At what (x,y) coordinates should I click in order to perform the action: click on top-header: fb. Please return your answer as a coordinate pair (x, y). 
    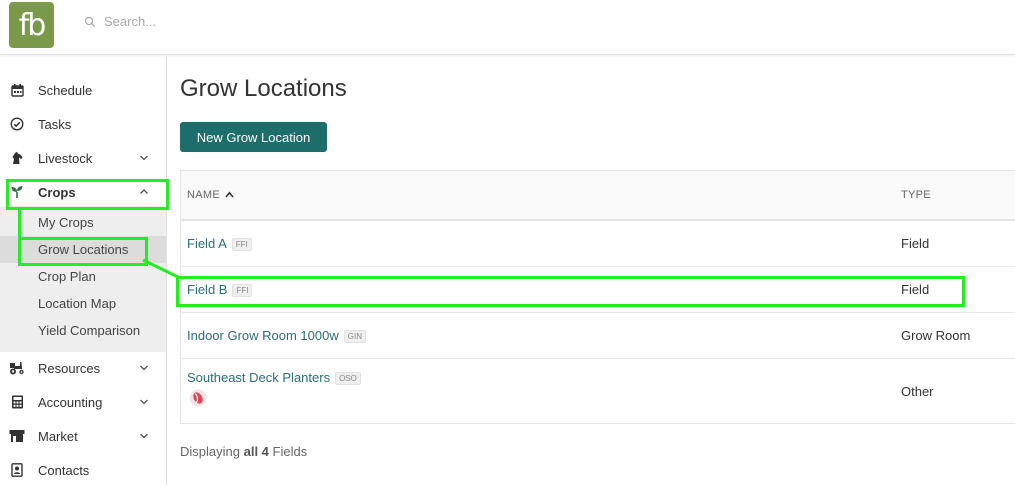
    Looking at the image, I should click on (507, 27).